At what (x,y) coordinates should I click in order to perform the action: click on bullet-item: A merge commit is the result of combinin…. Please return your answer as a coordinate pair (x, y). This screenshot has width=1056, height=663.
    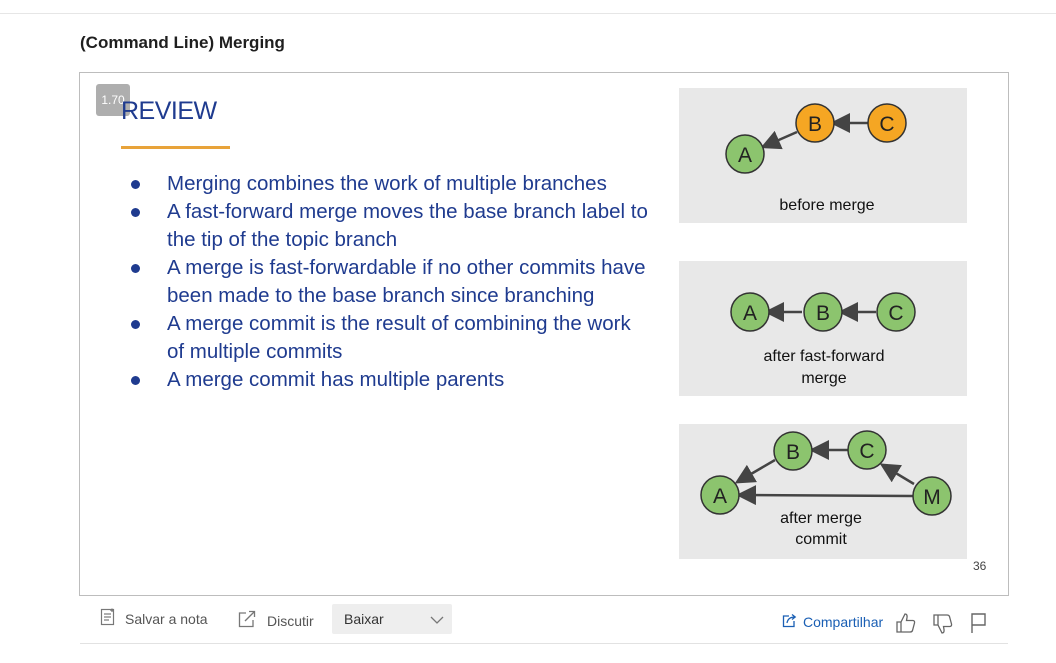
    Looking at the image, I should click on (388, 338).